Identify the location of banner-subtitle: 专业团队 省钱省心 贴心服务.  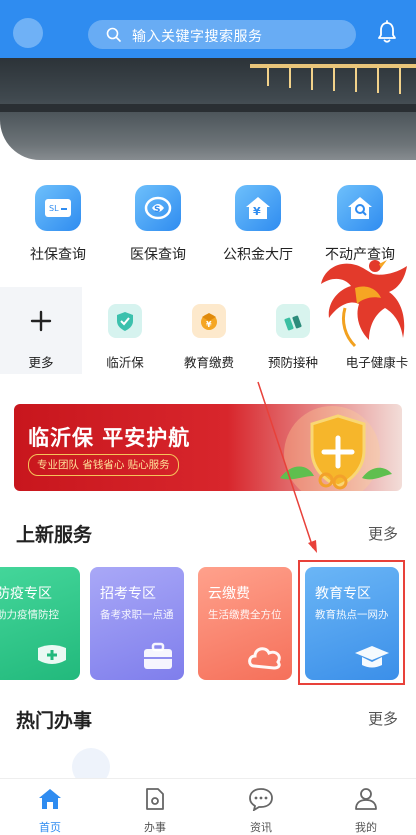
(103, 465).